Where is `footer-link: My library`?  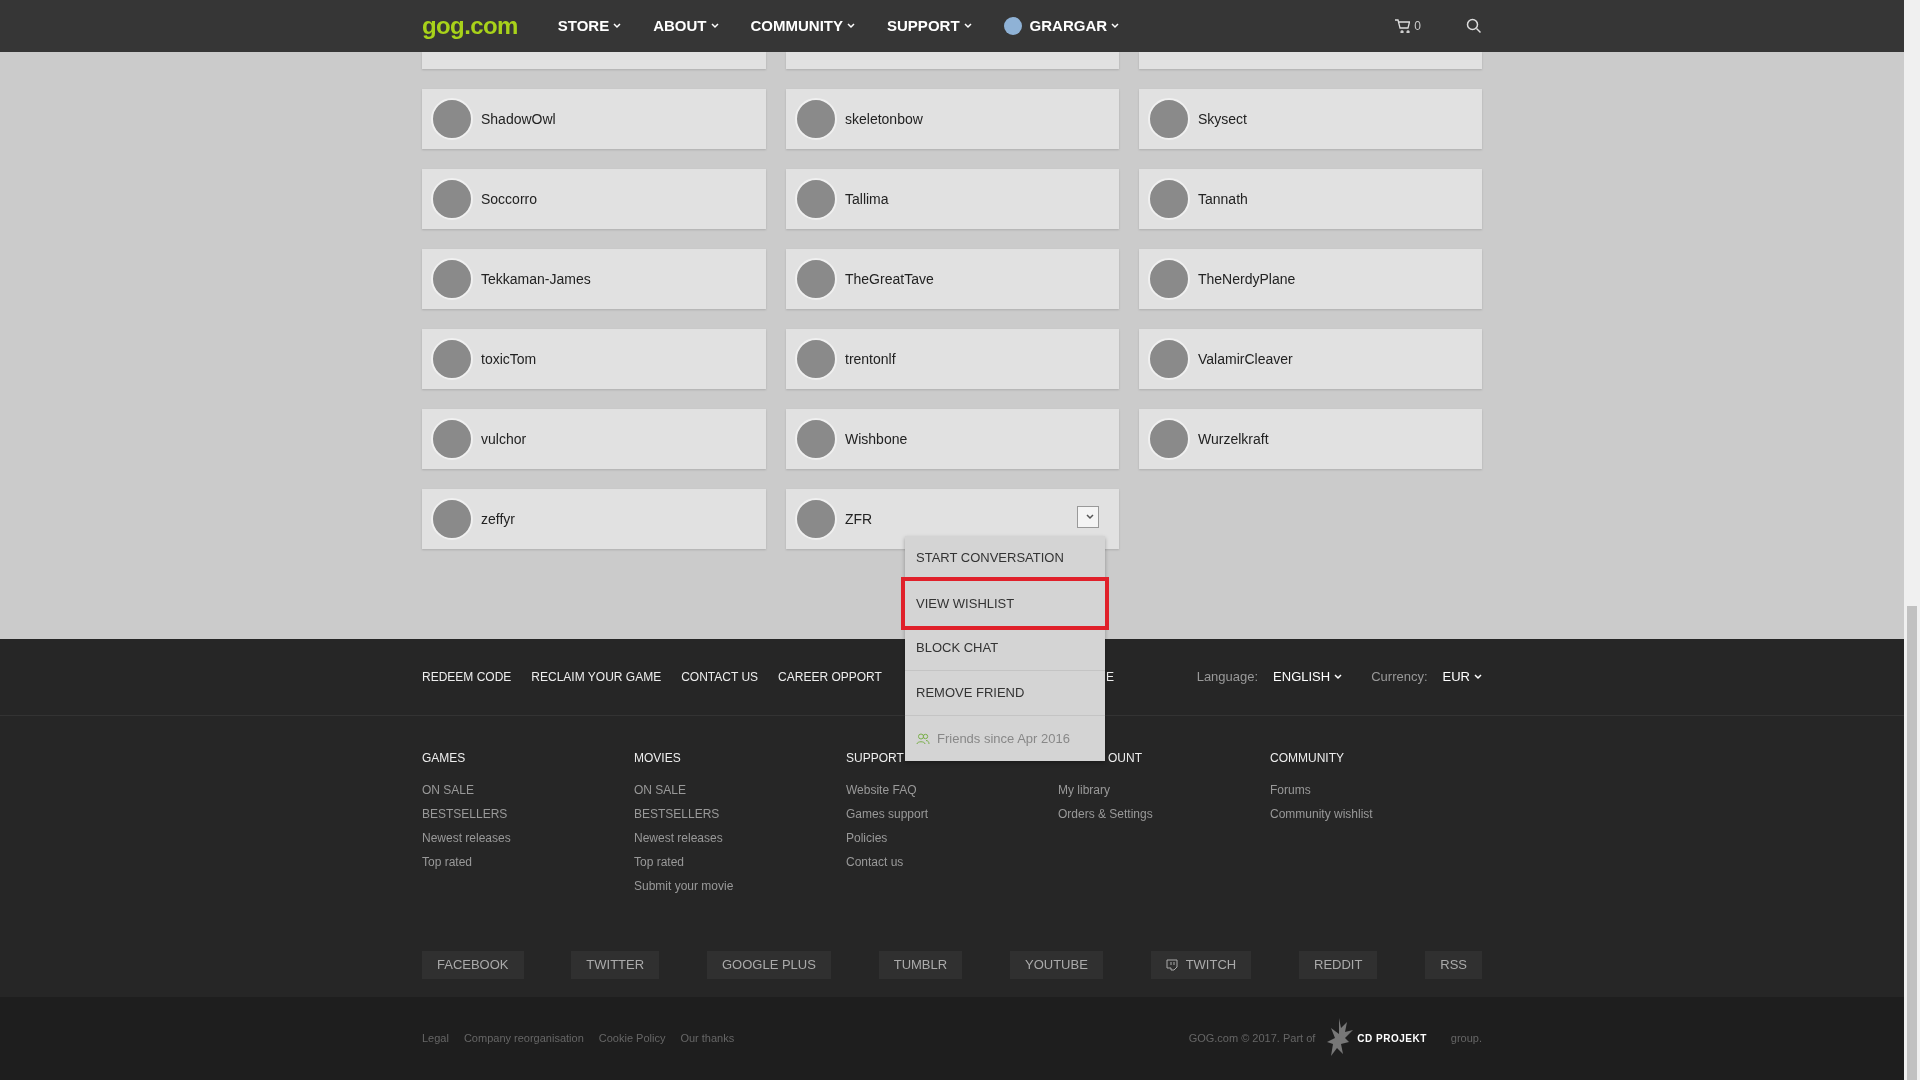 footer-link: My library is located at coordinates (1164, 793).